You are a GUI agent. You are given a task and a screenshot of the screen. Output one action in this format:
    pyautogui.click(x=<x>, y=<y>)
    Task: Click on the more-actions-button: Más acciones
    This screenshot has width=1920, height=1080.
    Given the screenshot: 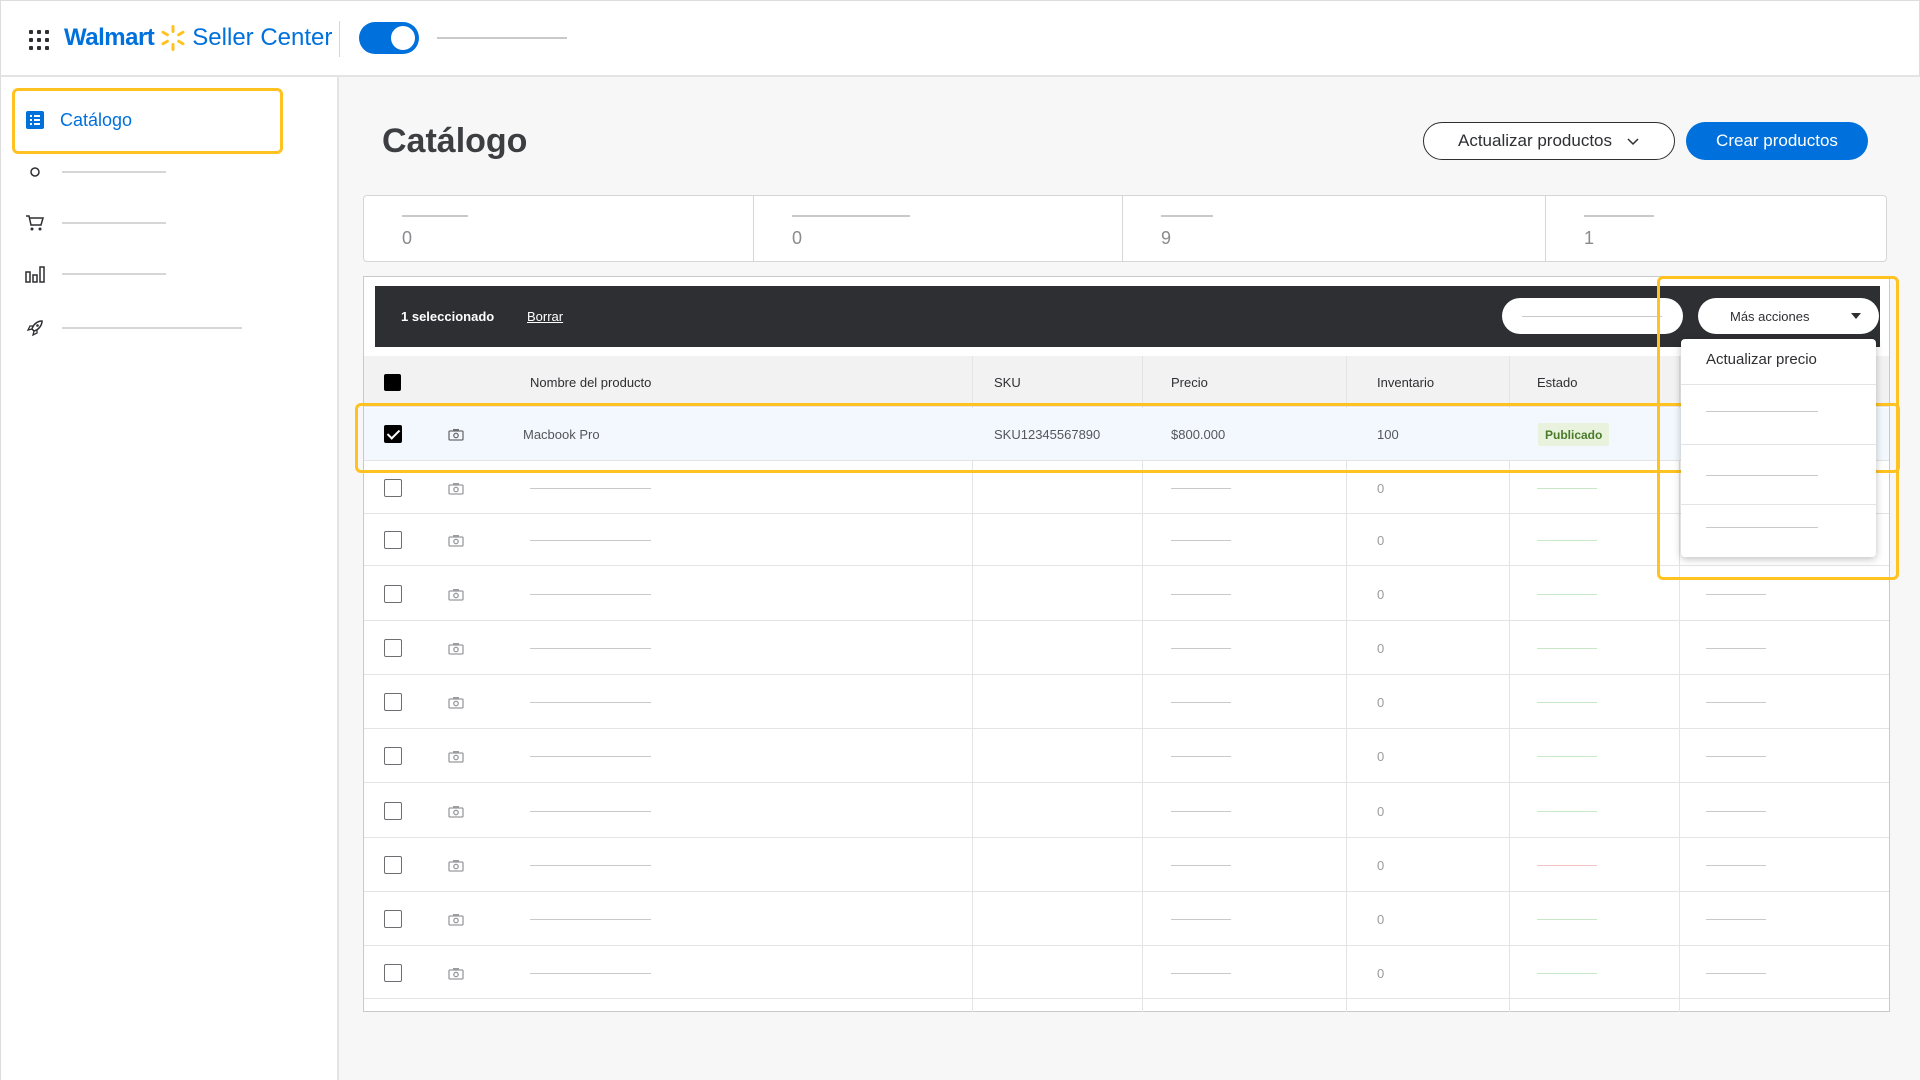 What is the action you would take?
    pyautogui.click(x=1788, y=316)
    